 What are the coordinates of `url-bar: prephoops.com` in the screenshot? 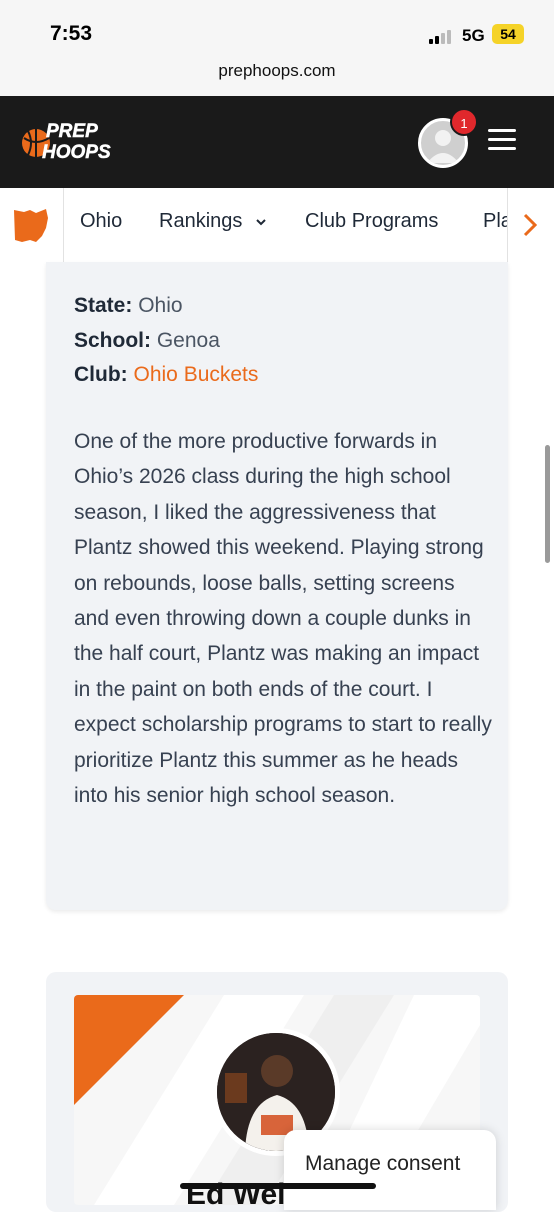 It's located at (277, 76).